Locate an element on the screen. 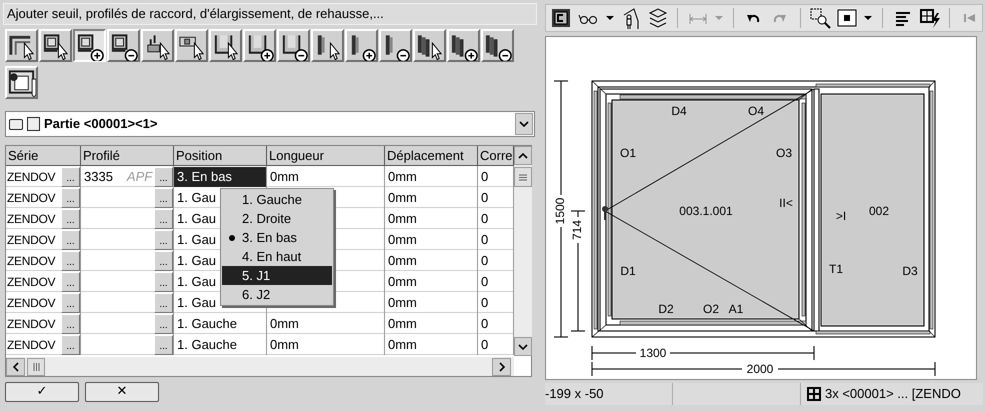  dimension-label: 1500 is located at coordinates (560, 211).